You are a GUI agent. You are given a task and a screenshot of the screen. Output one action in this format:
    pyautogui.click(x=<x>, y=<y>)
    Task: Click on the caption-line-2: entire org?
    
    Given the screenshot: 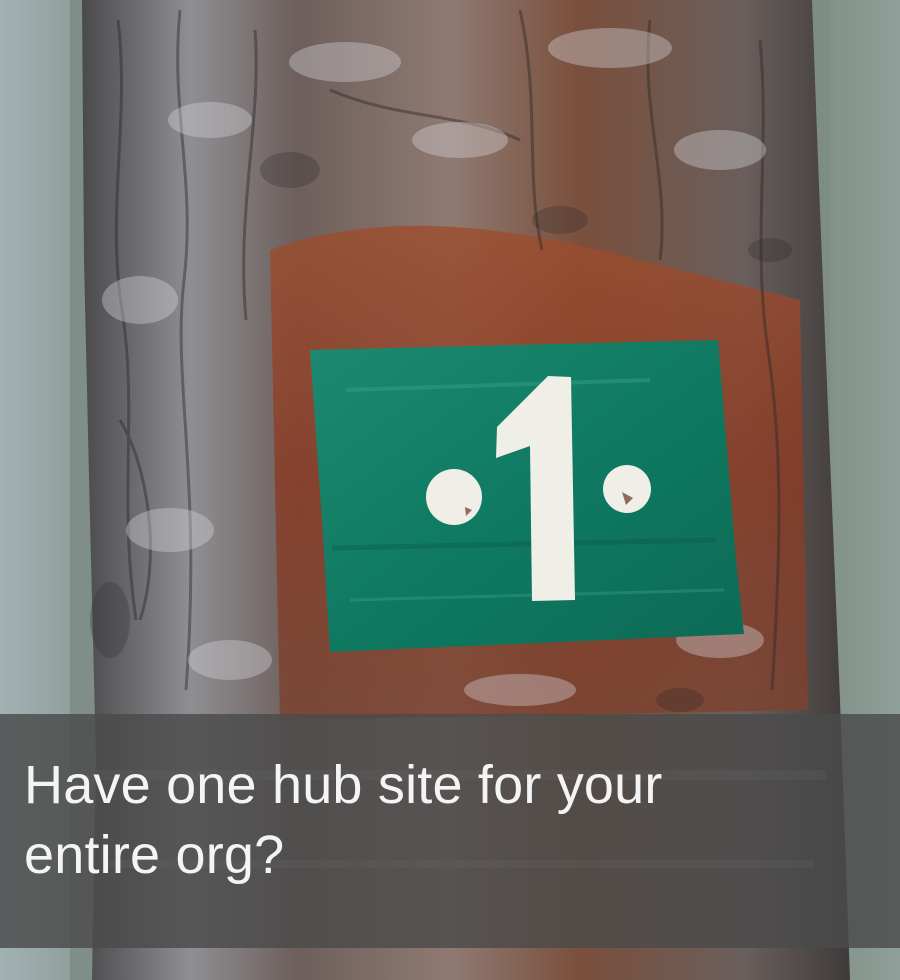 What is the action you would take?
    pyautogui.click(x=154, y=855)
    